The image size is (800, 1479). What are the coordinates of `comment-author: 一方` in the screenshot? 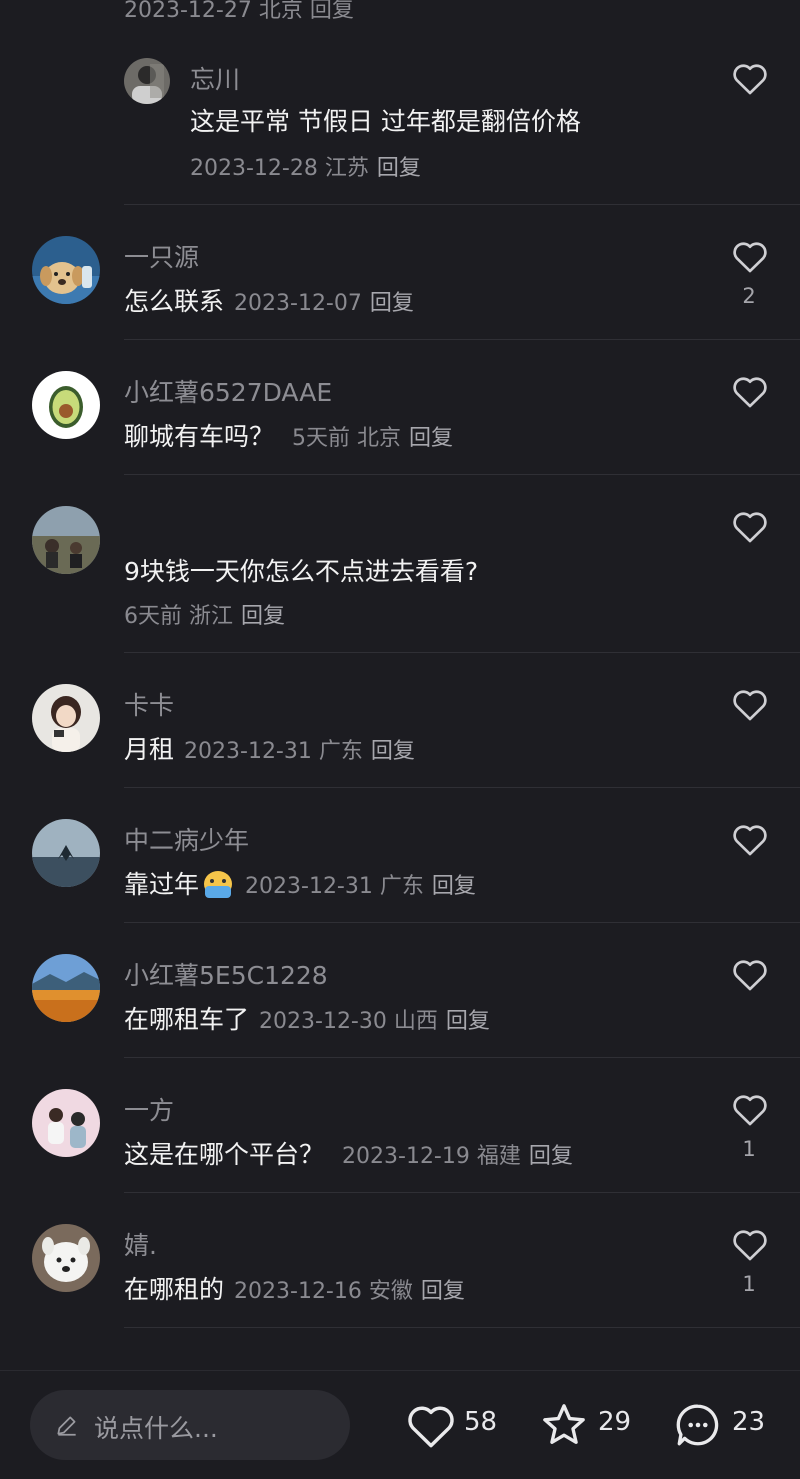 It's located at (149, 1109).